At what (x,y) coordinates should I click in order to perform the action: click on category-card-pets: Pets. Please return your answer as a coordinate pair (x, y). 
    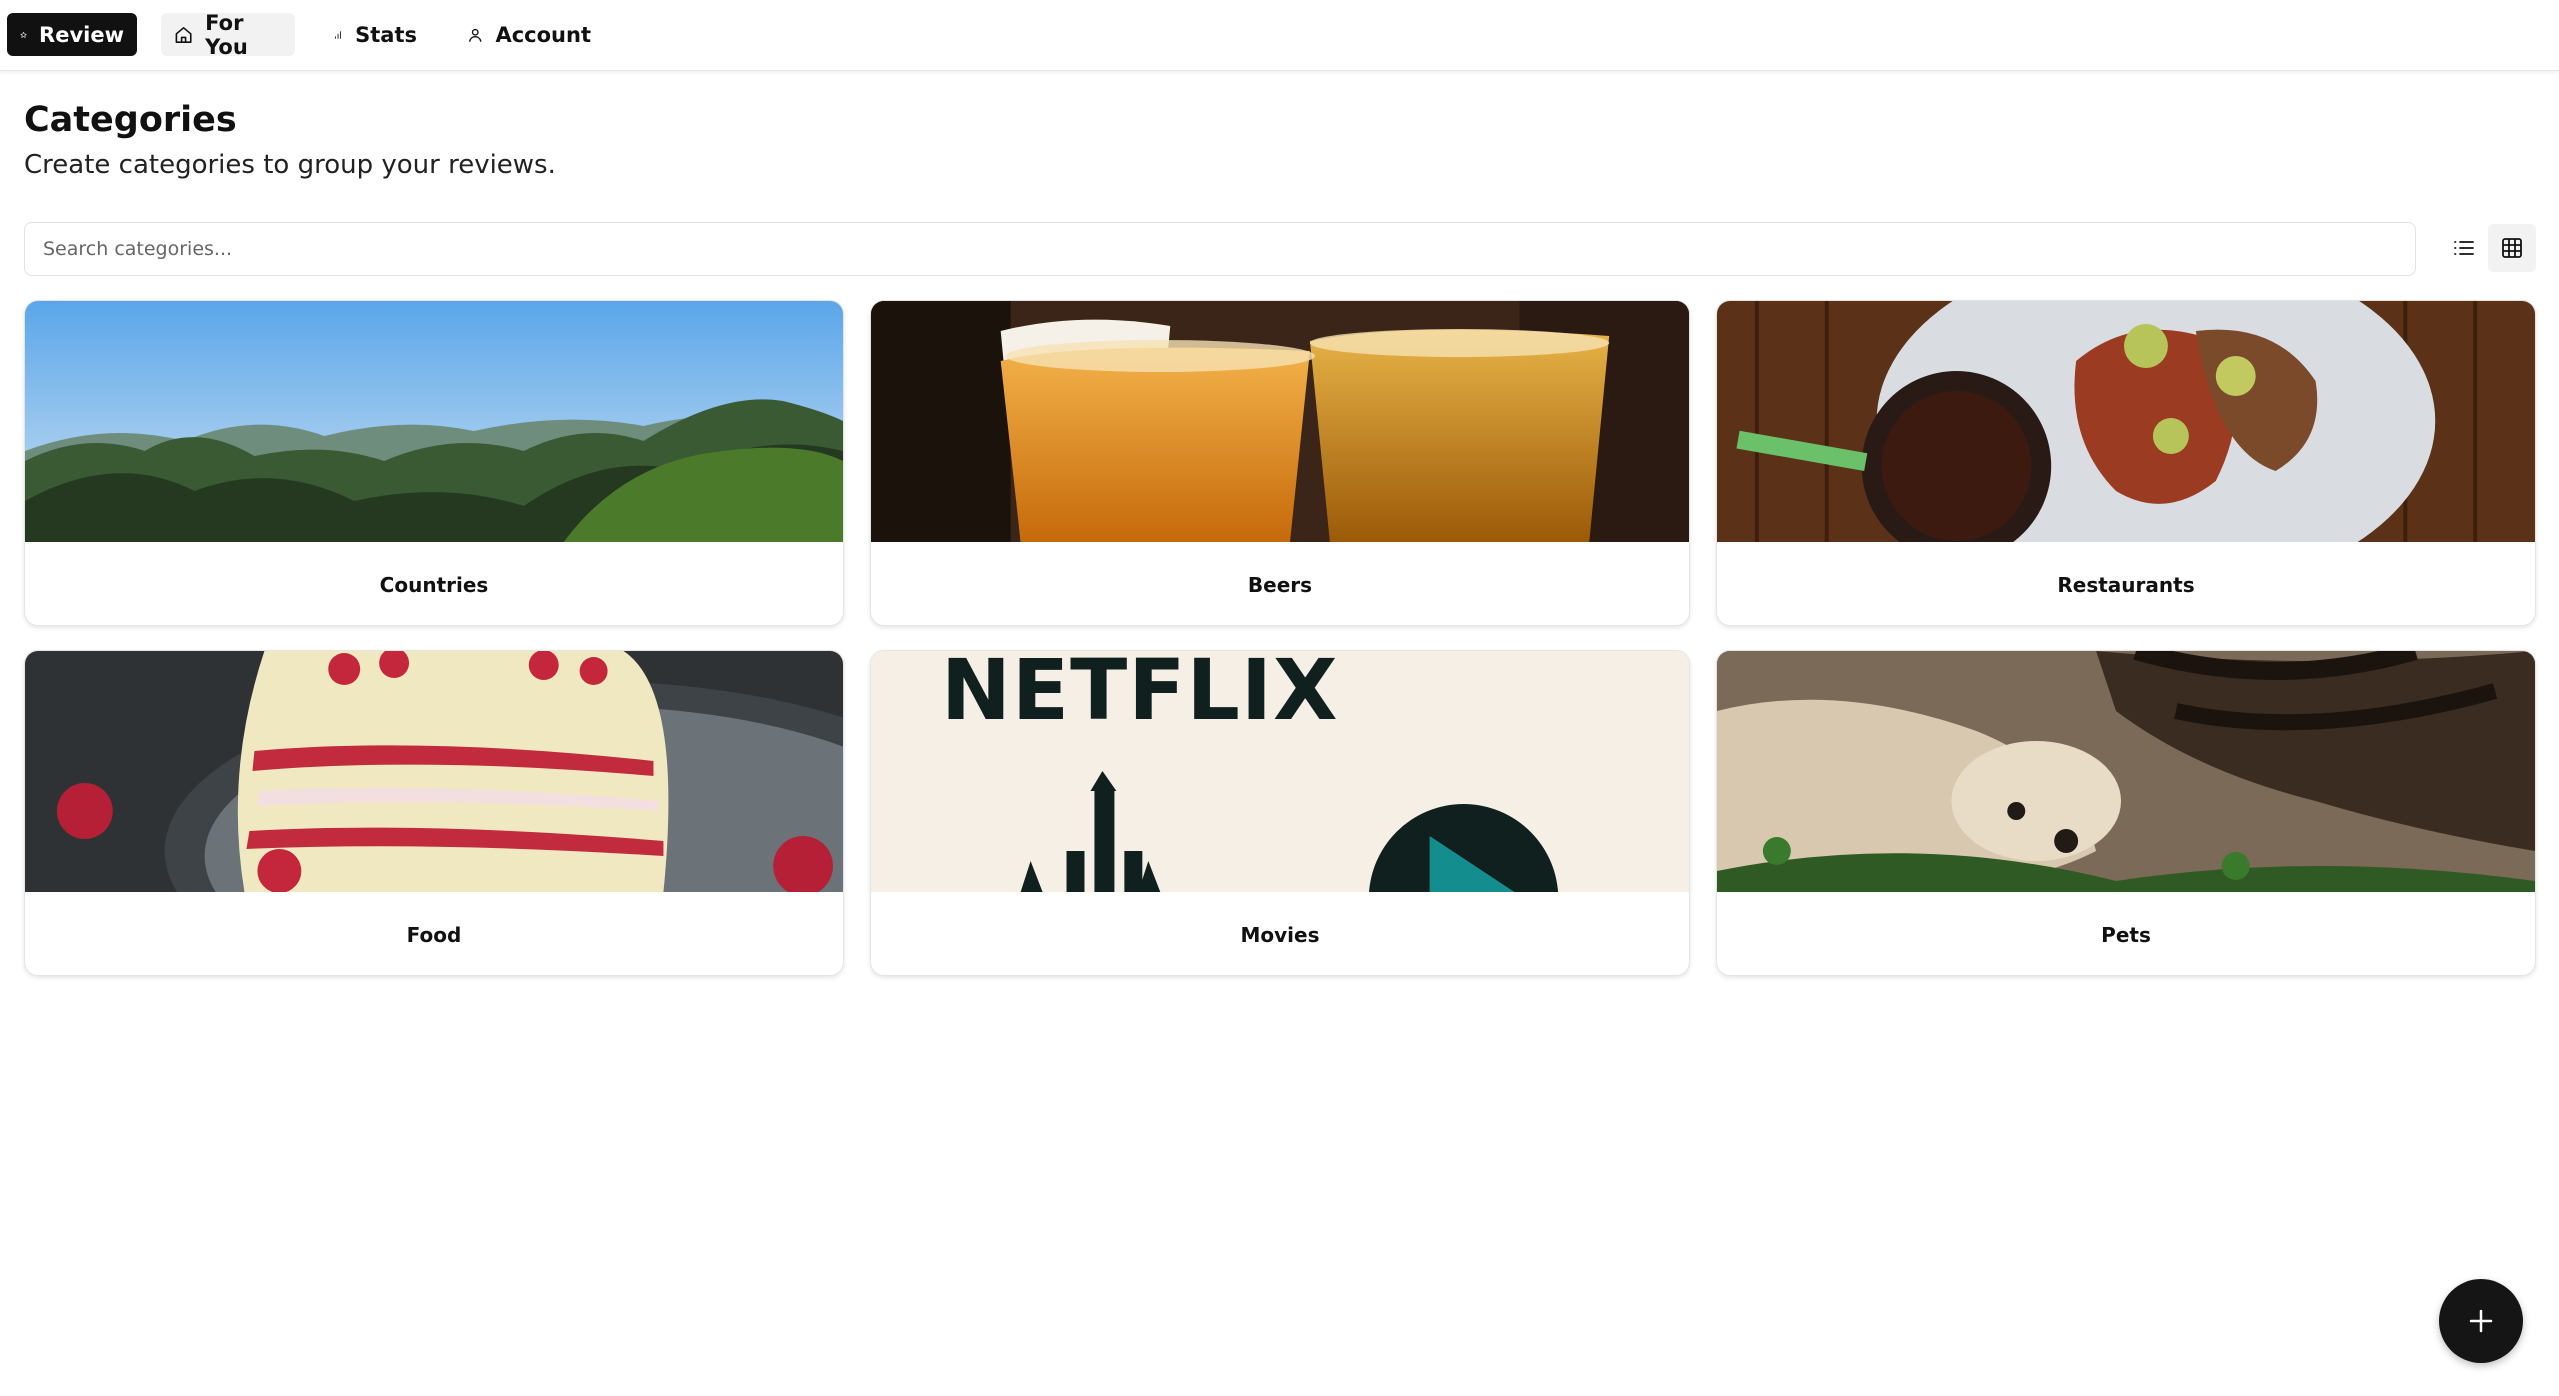
    Looking at the image, I should click on (2126, 813).